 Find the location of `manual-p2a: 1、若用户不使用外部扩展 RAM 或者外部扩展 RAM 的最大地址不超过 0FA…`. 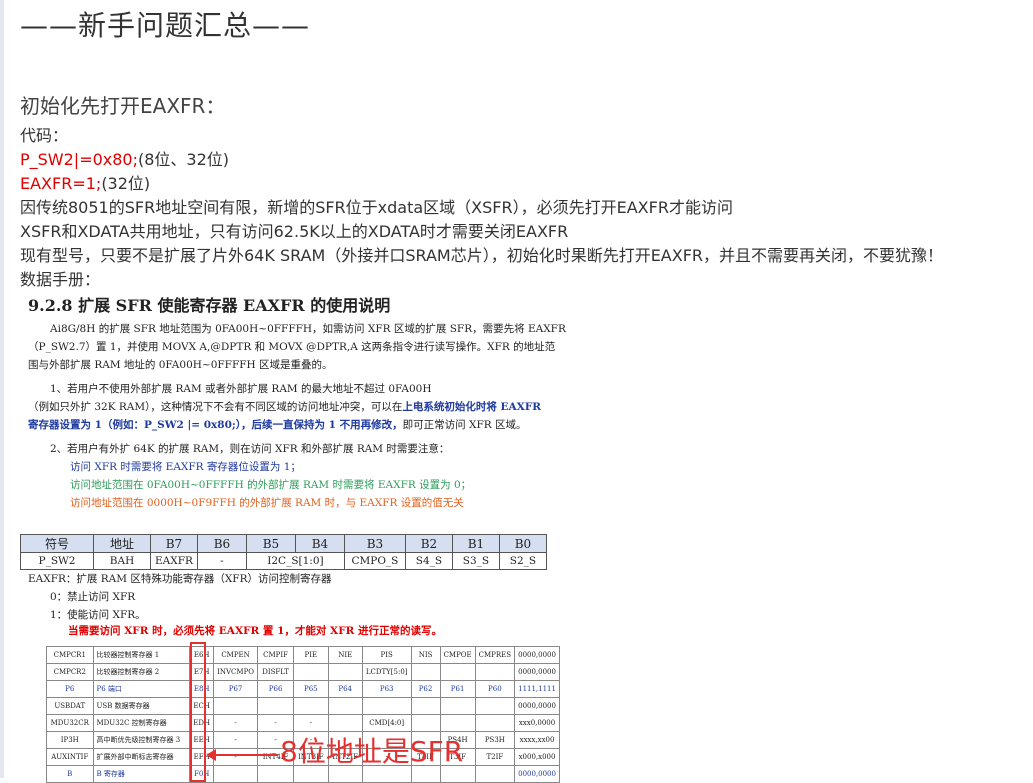

manual-p2a: 1、若用户不使用外部扩展 RAM 或者外部扩展 RAM 的最大地址不超过 0FA… is located at coordinates (241, 389).